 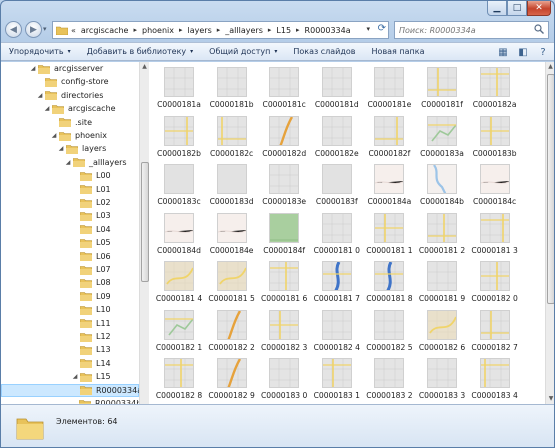 What do you see at coordinates (550, 399) in the screenshot?
I see `scroll-down-arrow-icon: ▼` at bounding box center [550, 399].